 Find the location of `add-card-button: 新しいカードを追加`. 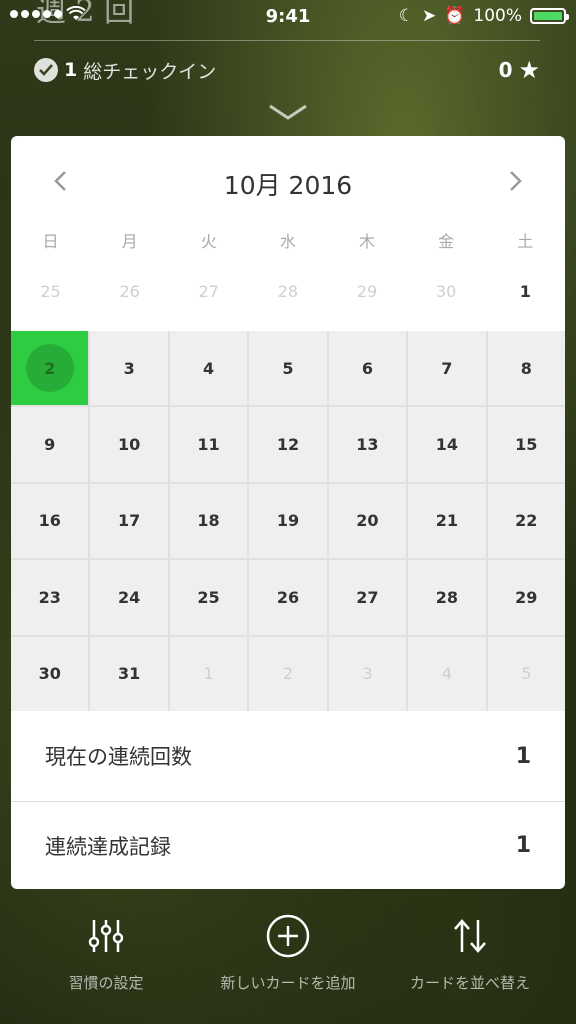

add-card-button: 新しいカードを追加 is located at coordinates (288, 952).